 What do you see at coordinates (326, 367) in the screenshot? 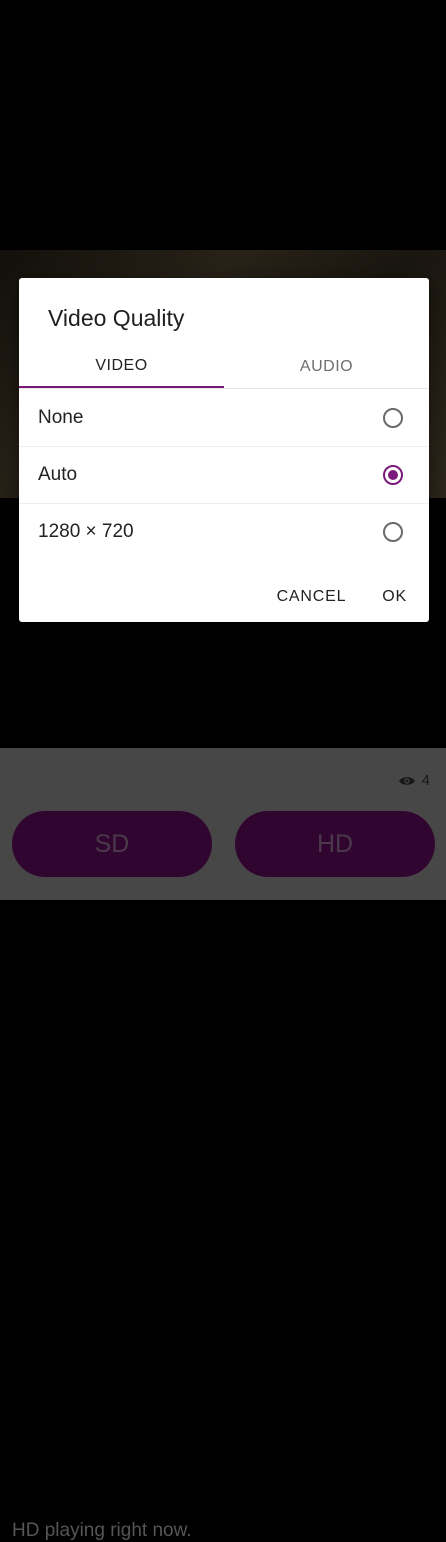
I see `tab-audio: AUDIO` at bounding box center [326, 367].